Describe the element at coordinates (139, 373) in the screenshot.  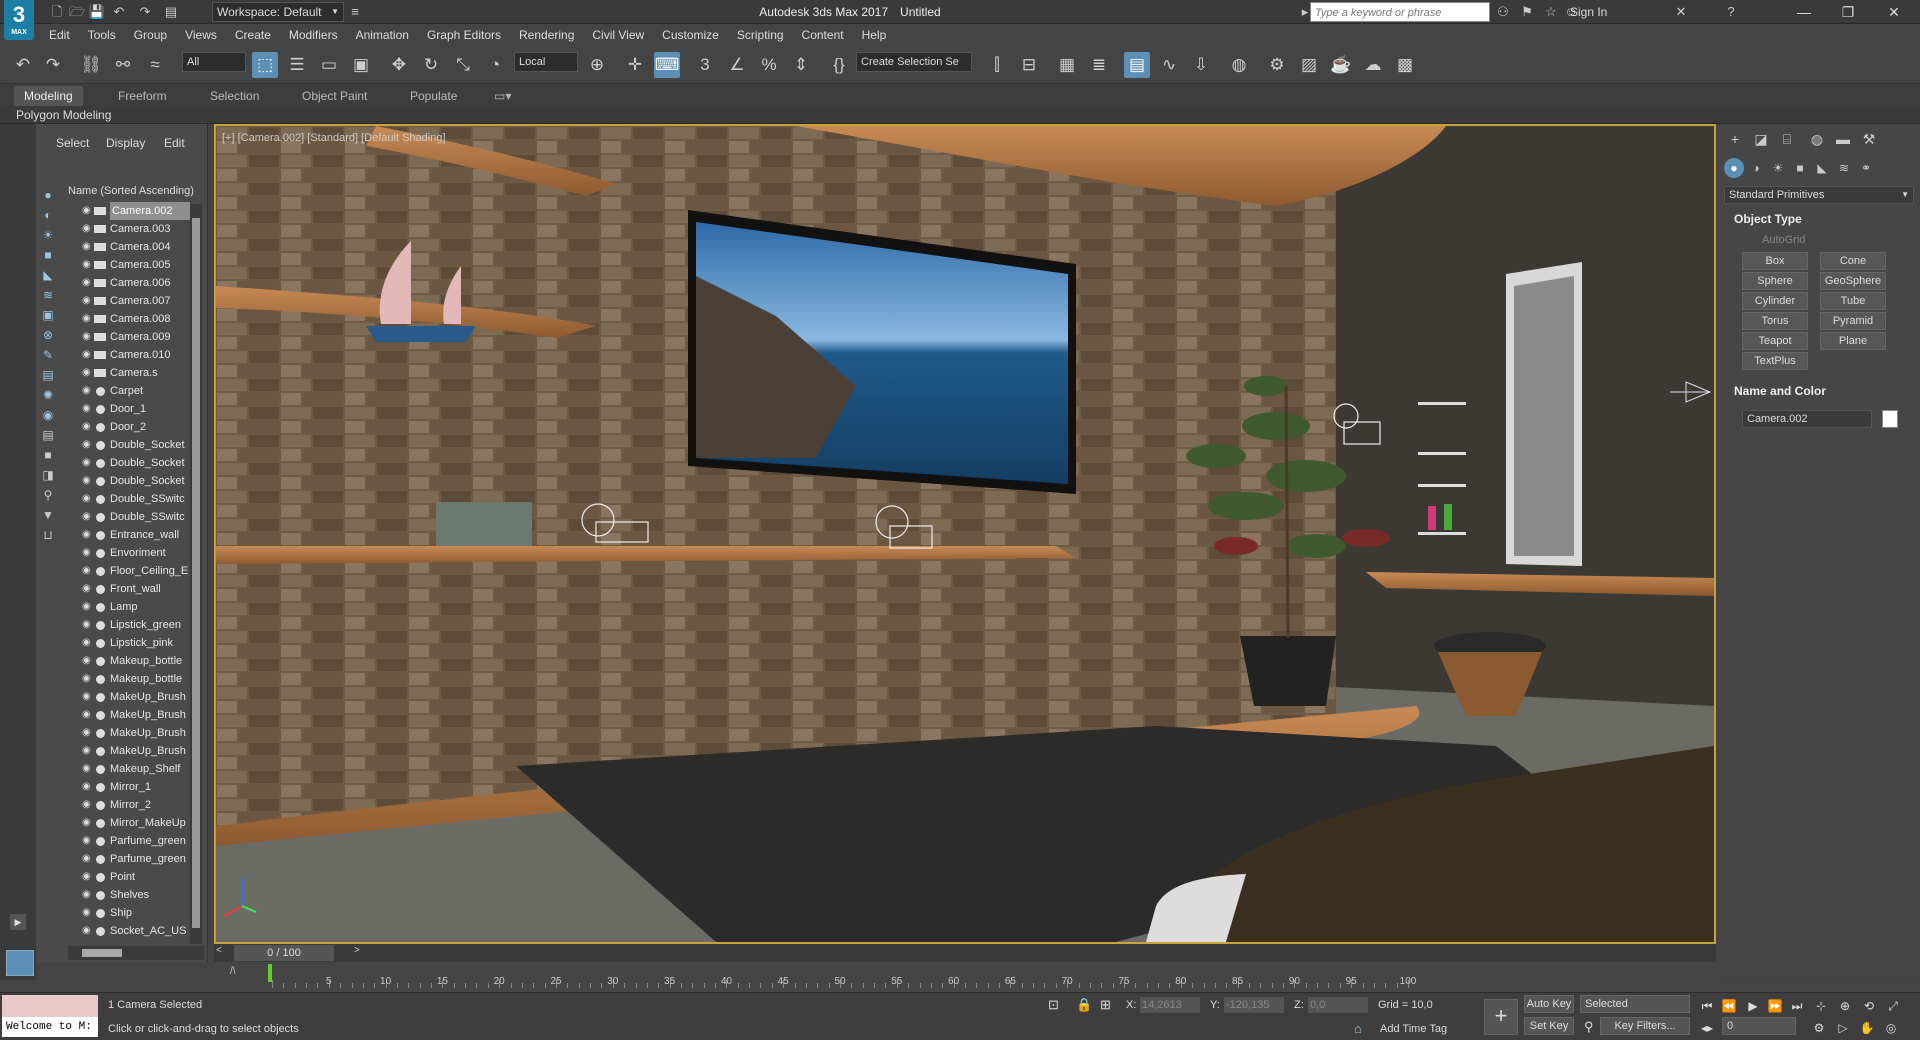
I see `list-item: ◉ Camera.s` at that location.